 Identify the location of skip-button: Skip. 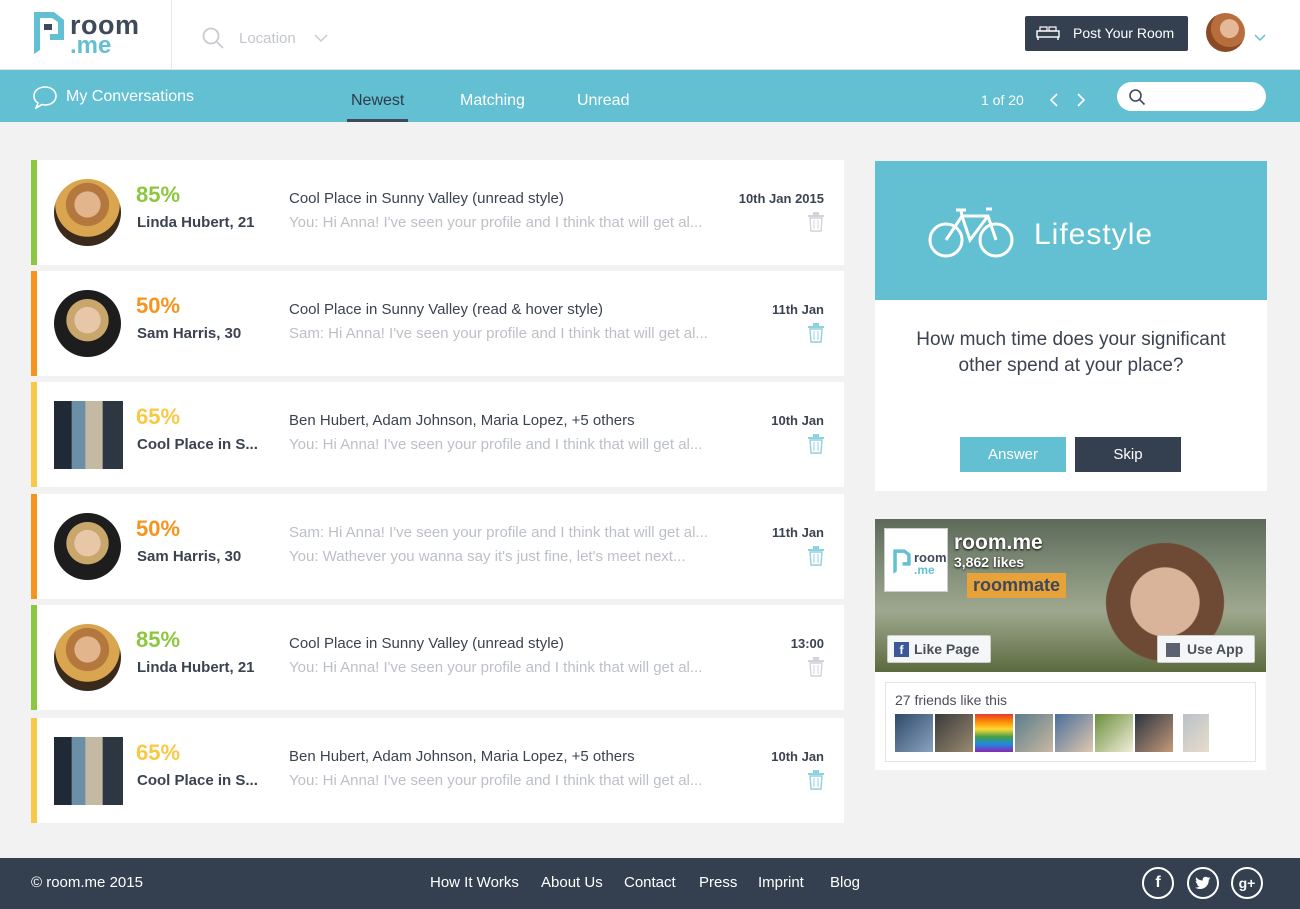
(1128, 454).